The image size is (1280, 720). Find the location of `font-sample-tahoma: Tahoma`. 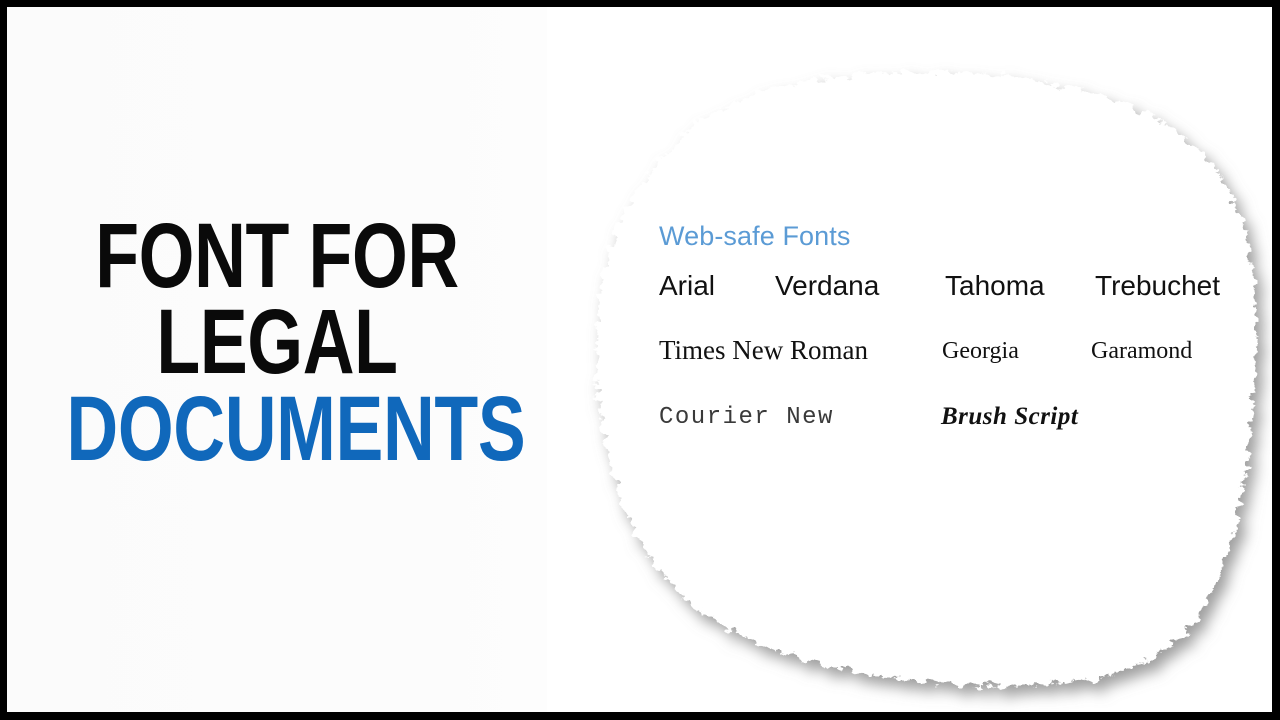

font-sample-tahoma: Tahoma is located at coordinates (995, 285).